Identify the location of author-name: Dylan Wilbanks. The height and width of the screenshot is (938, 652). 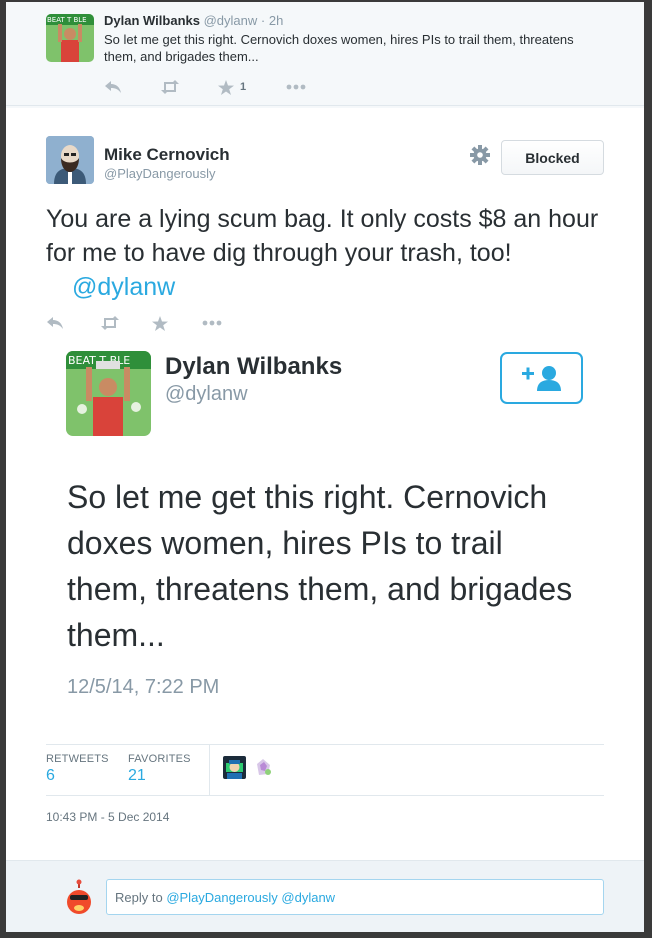
(152, 20).